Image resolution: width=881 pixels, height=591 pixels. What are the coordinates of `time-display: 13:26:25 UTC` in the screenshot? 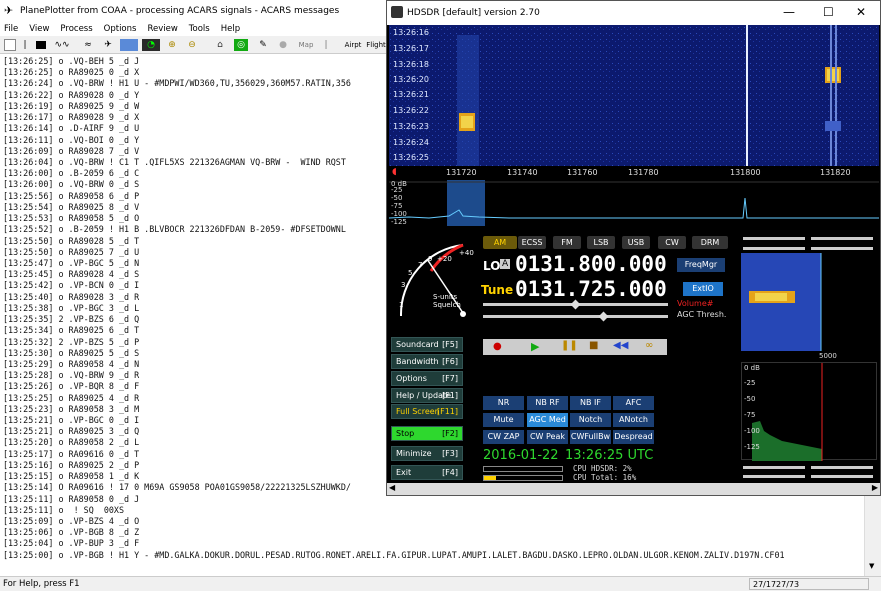 It's located at (609, 455).